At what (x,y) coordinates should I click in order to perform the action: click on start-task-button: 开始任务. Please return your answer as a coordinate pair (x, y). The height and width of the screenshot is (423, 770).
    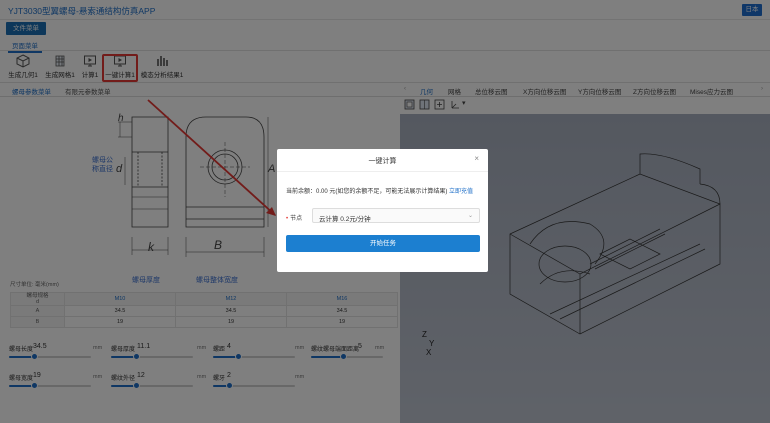
    Looking at the image, I should click on (383, 243).